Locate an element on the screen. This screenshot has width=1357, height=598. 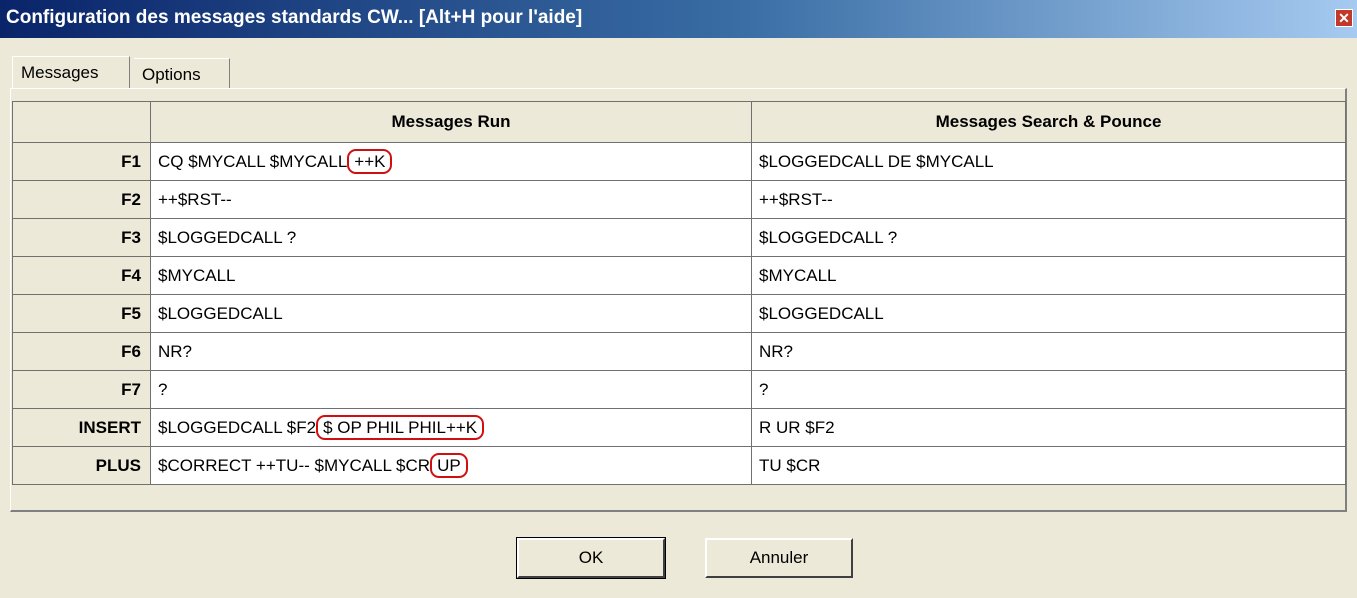
tab-messages: Messages is located at coordinates (71, 72).